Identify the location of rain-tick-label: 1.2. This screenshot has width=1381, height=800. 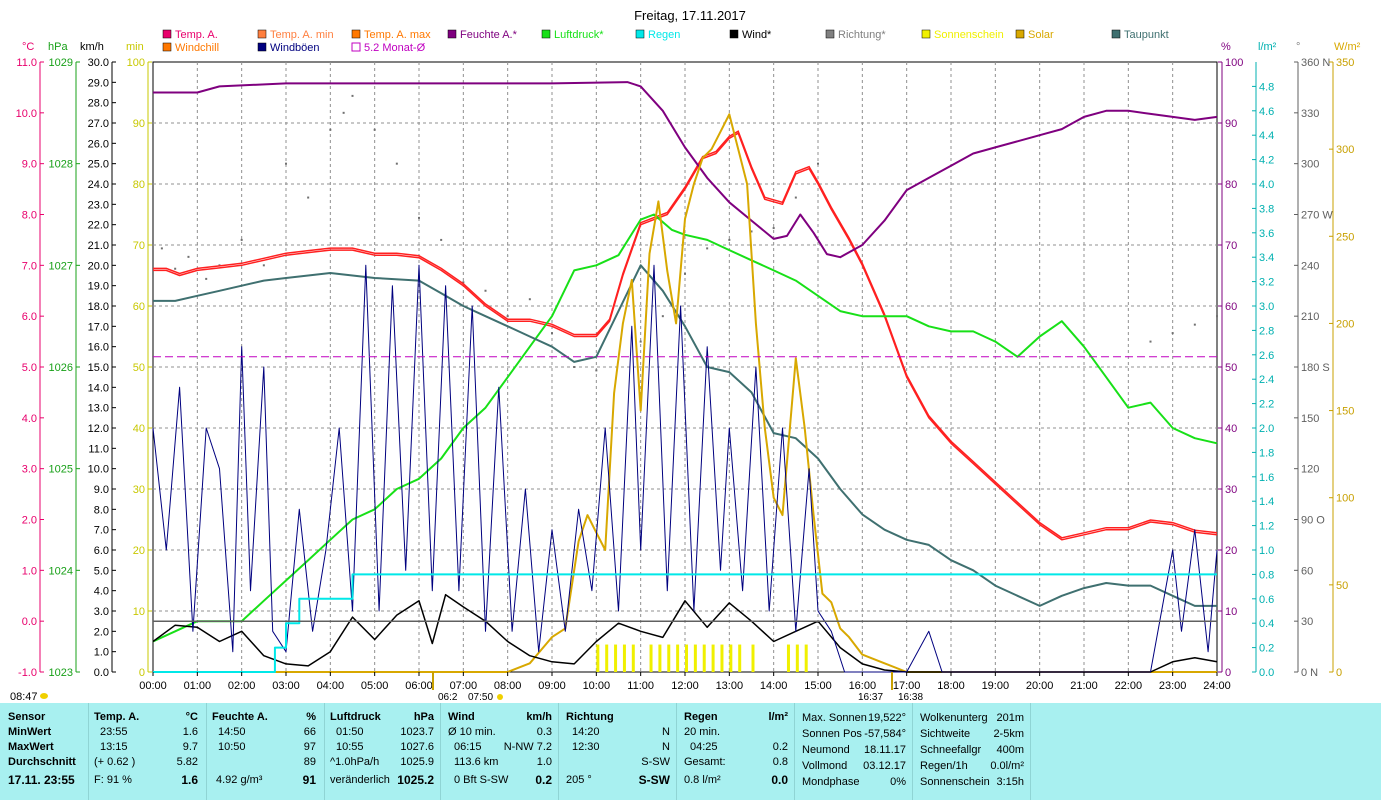
(1266, 527).